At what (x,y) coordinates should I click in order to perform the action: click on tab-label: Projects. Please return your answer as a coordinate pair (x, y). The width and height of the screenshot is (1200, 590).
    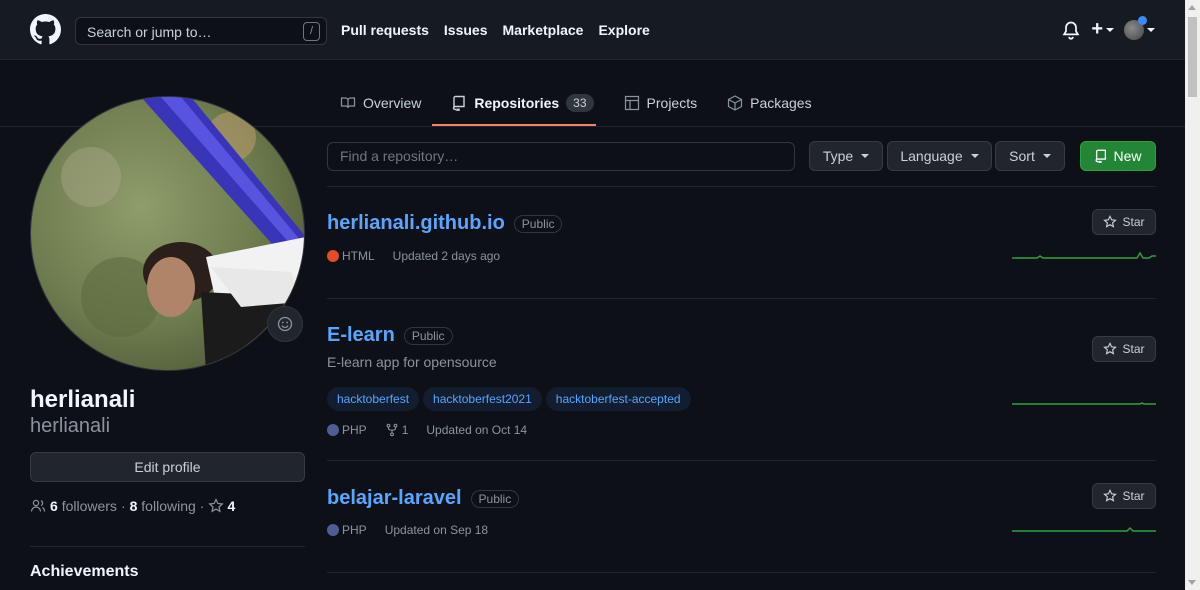
    Looking at the image, I should click on (672, 103).